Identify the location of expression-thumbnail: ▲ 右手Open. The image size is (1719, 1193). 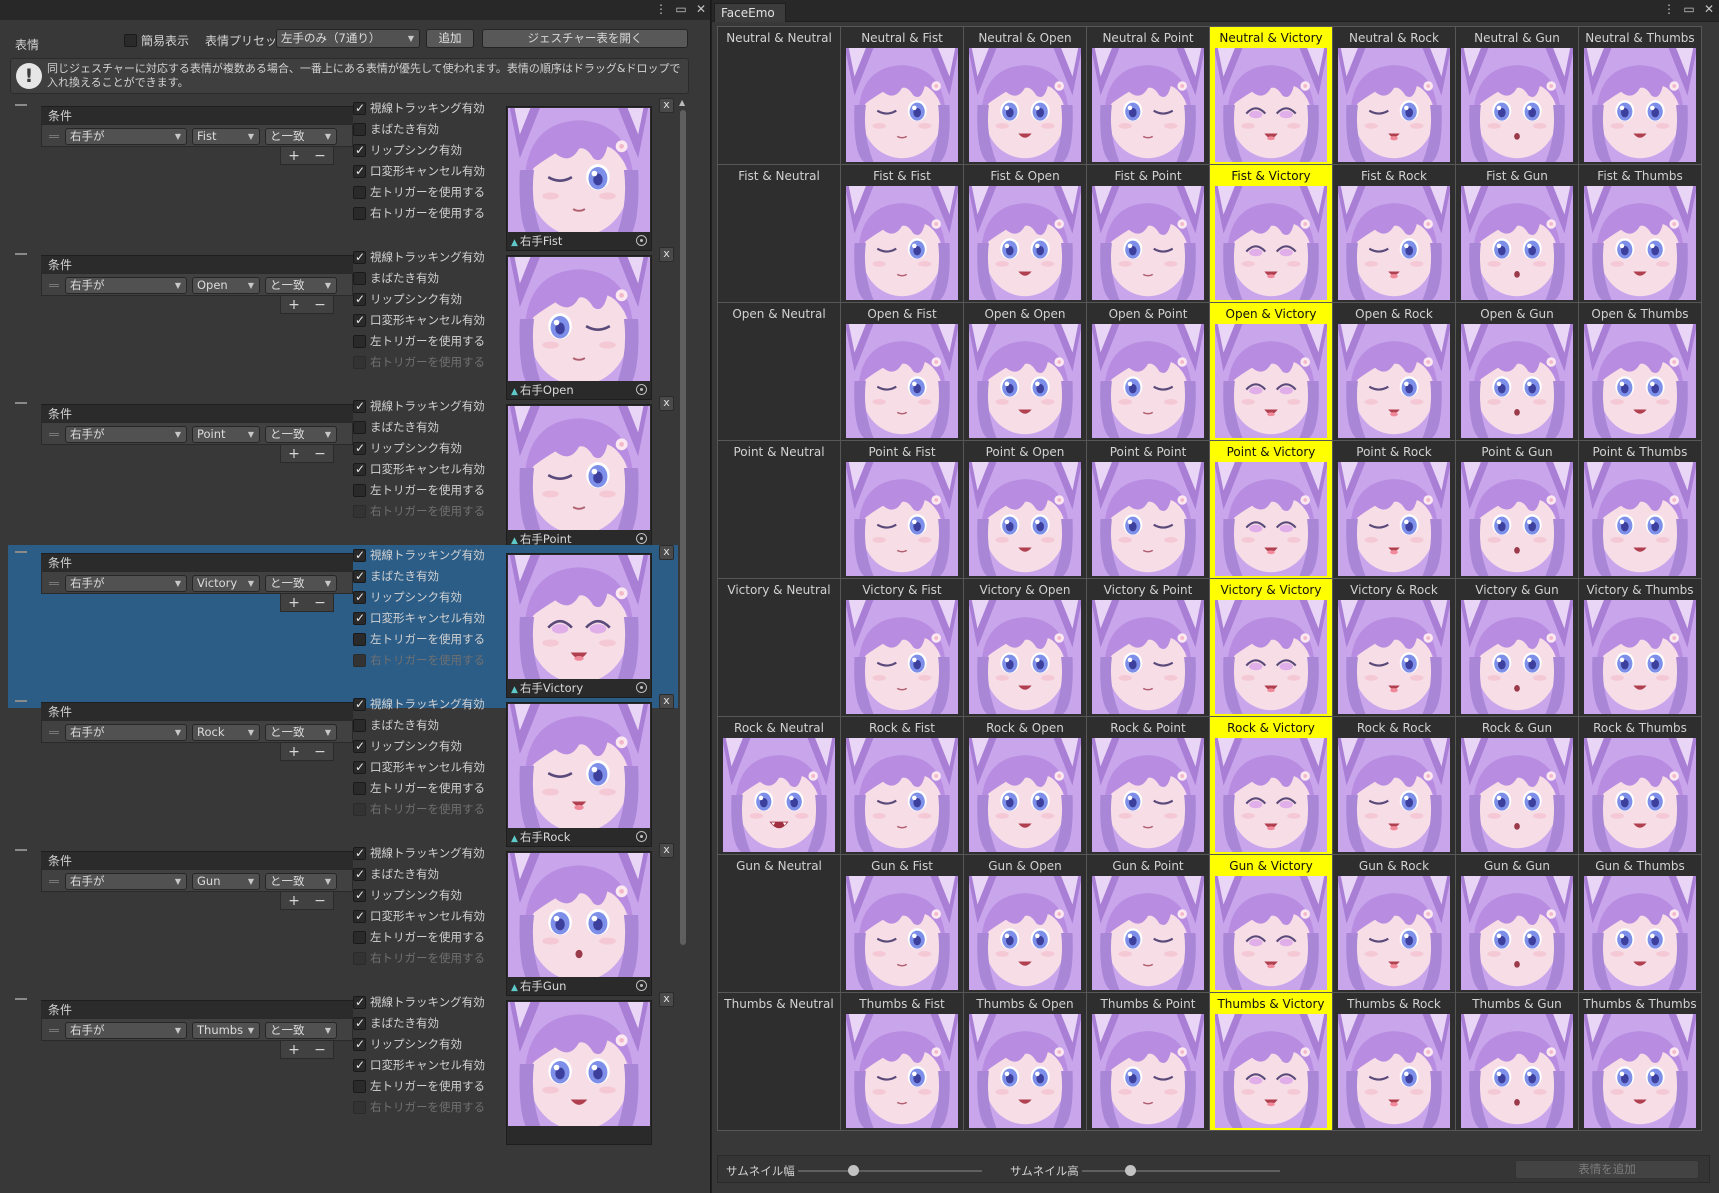
(579, 327).